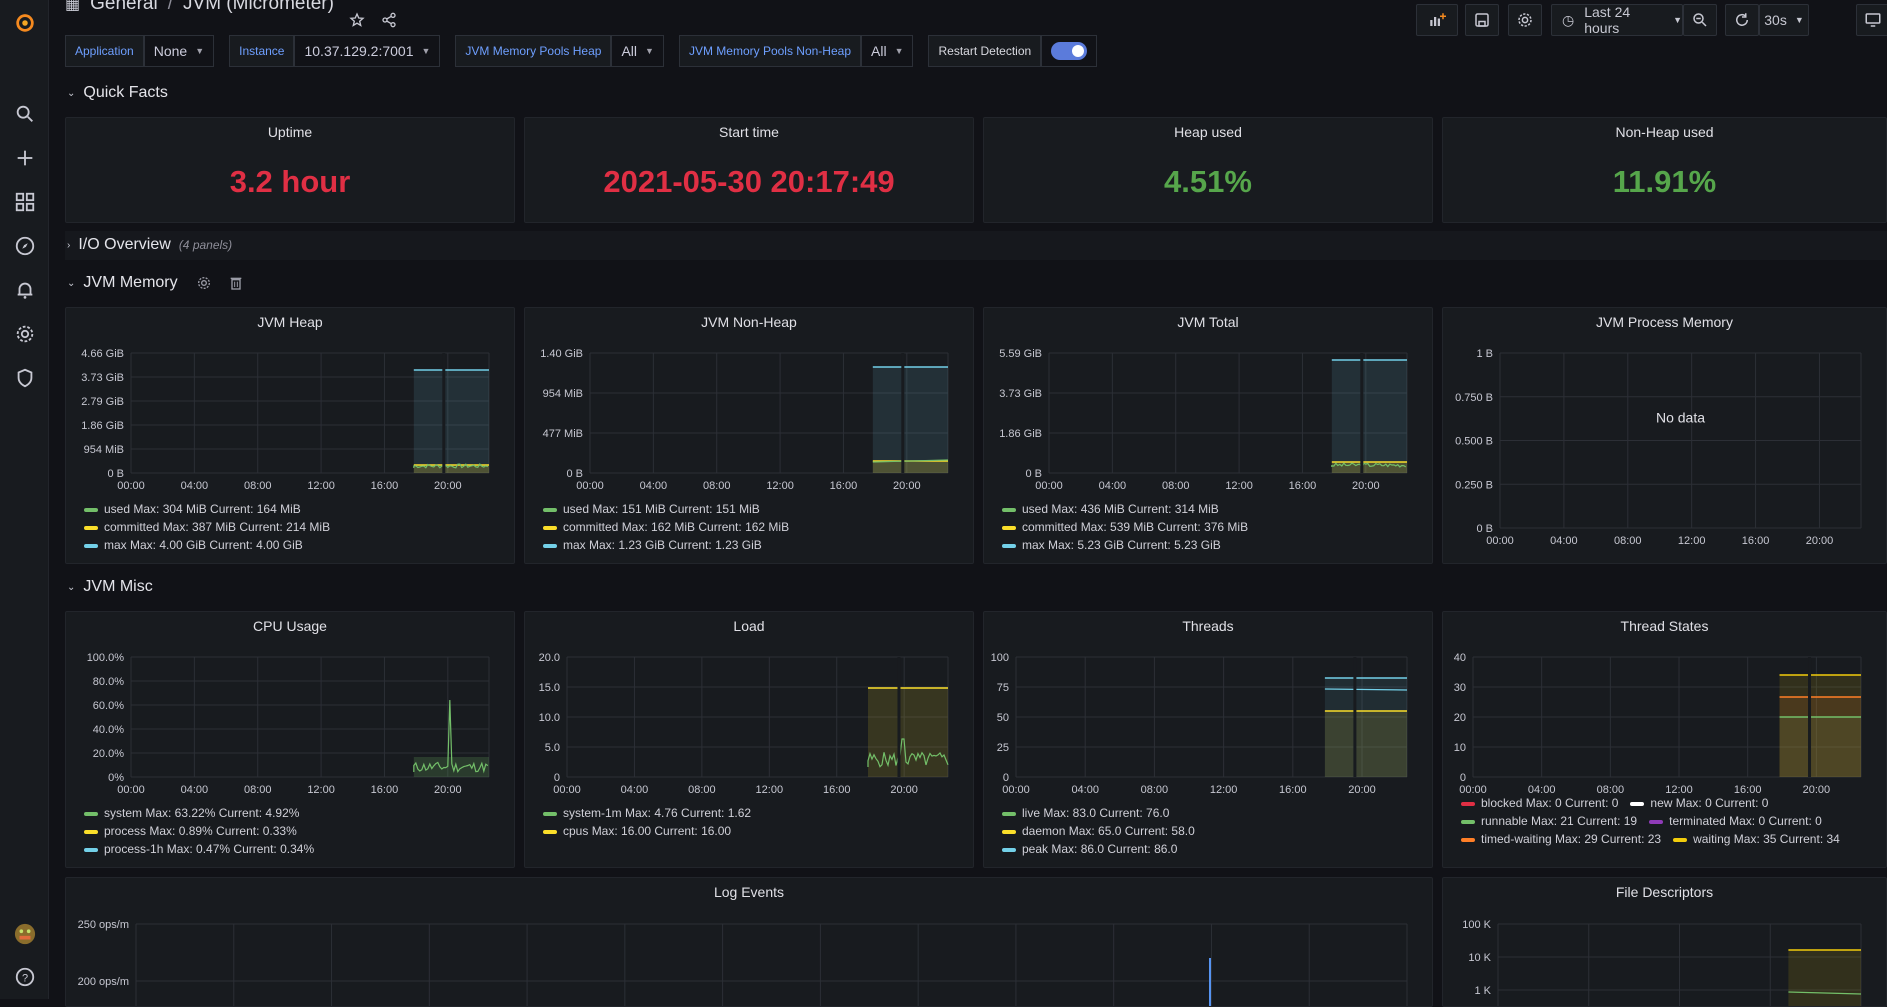  What do you see at coordinates (1756, 839) in the screenshot?
I see `legend-item-waiting: waiting Max: 35 Current: 34` at bounding box center [1756, 839].